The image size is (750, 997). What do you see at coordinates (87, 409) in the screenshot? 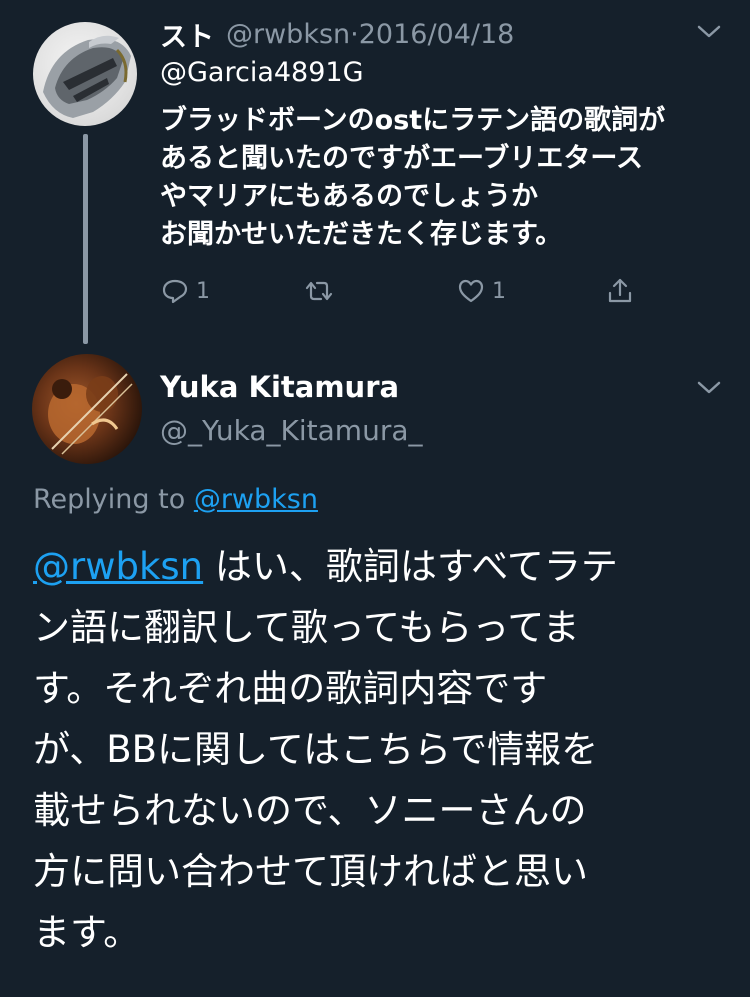
I see `reply-avatar` at bounding box center [87, 409].